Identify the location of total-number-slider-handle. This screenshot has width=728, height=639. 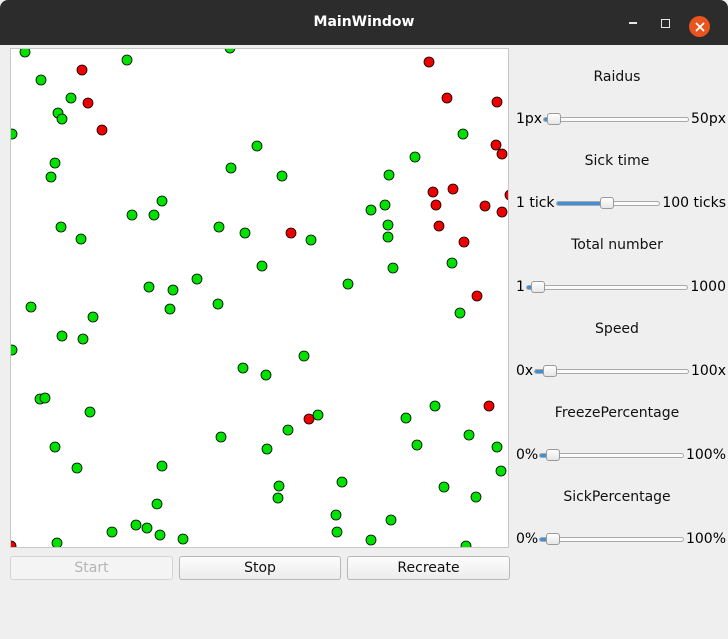
(538, 287).